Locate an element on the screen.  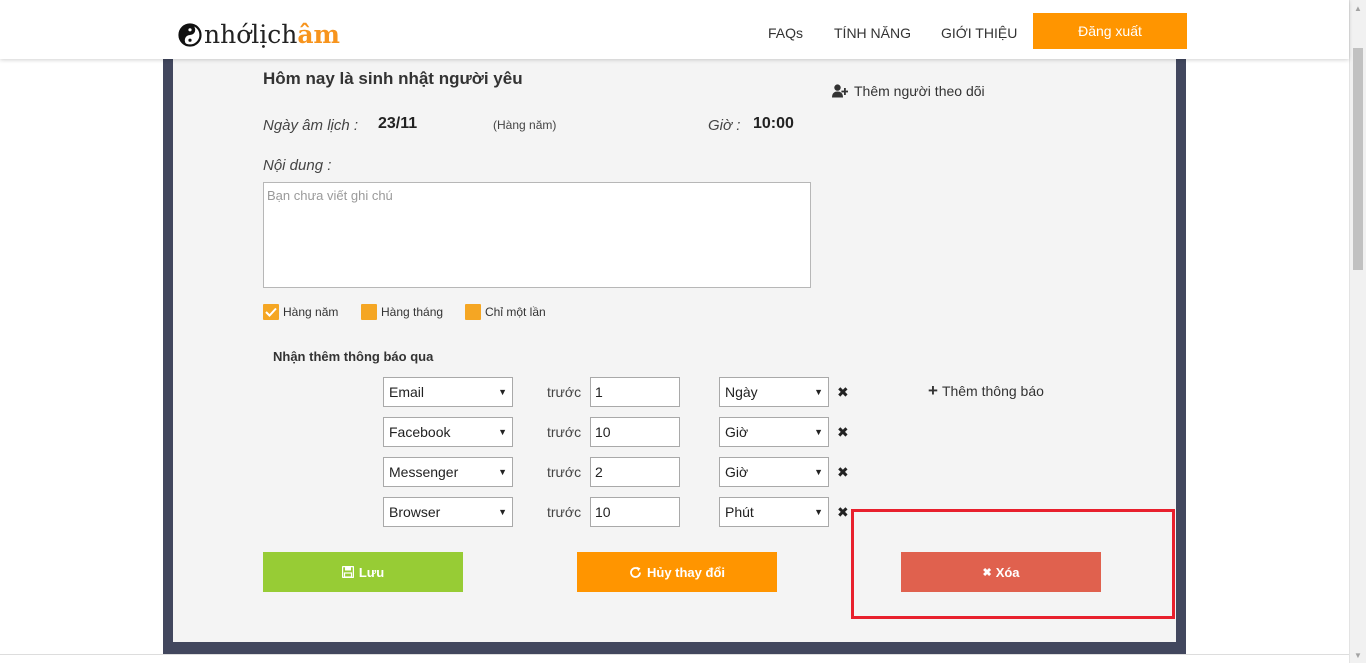
discard-changes-button: Hủy thay đổi is located at coordinates (677, 572).